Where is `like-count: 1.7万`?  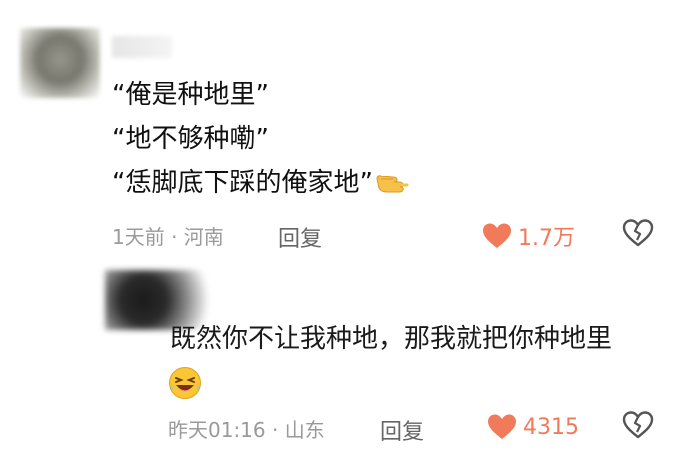 like-count: 1.7万 is located at coordinates (546, 238).